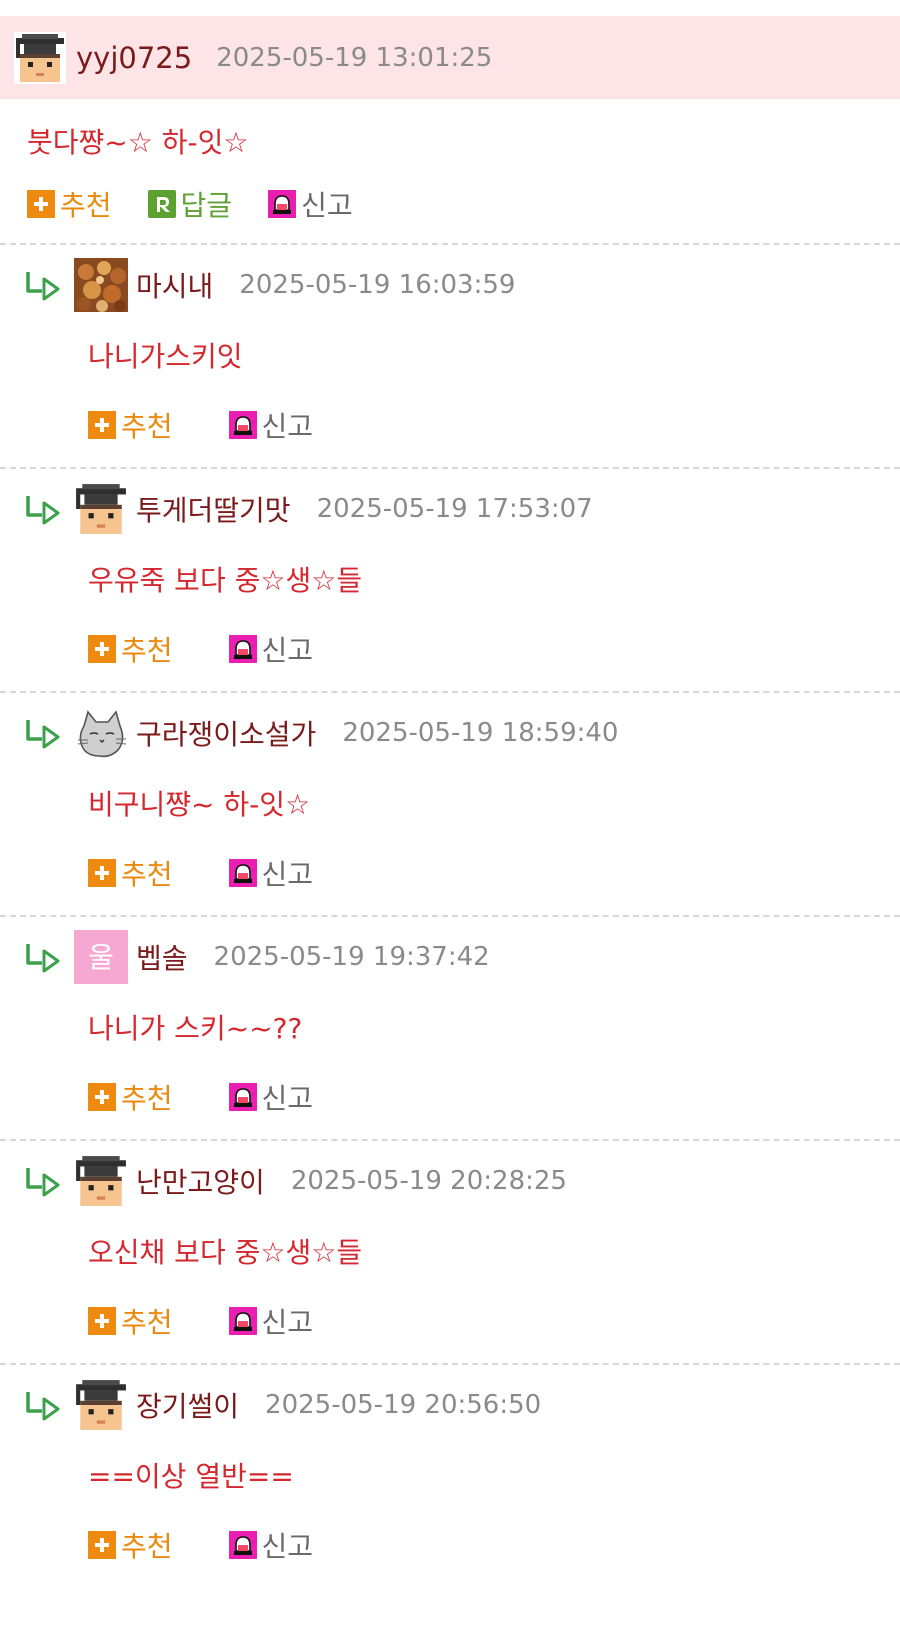 The height and width of the screenshot is (1641, 900). What do you see at coordinates (225, 1252) in the screenshot?
I see `comment-body: 오신채 보다 중☆생☆들` at bounding box center [225, 1252].